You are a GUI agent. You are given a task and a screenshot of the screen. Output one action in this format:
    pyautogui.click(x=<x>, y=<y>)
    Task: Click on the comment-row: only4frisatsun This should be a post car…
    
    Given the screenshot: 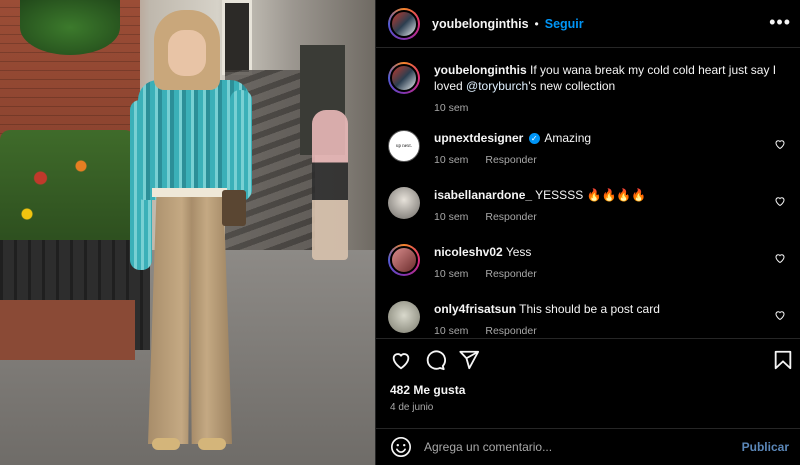 What is the action you would take?
    pyautogui.click(x=593, y=319)
    